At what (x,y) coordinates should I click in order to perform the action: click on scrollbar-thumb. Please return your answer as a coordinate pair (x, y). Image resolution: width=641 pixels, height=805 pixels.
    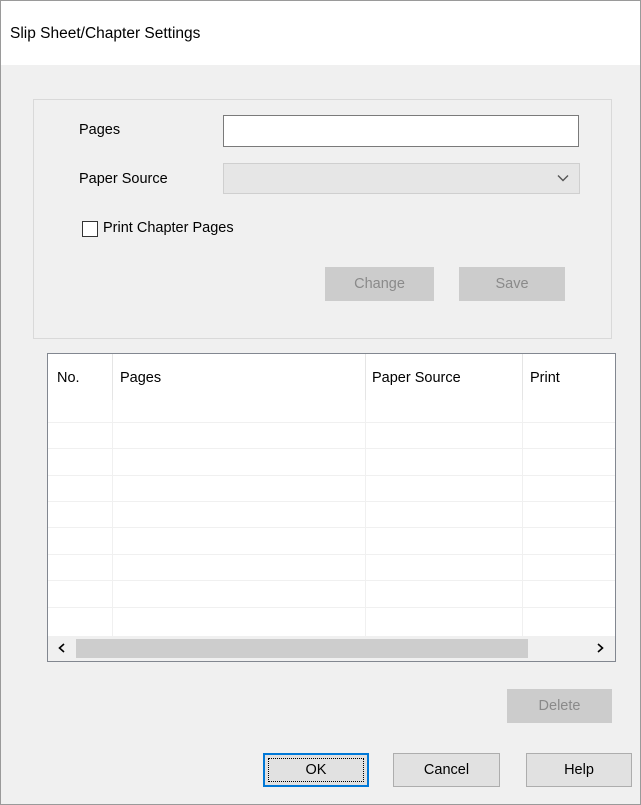
    Looking at the image, I should click on (302, 648).